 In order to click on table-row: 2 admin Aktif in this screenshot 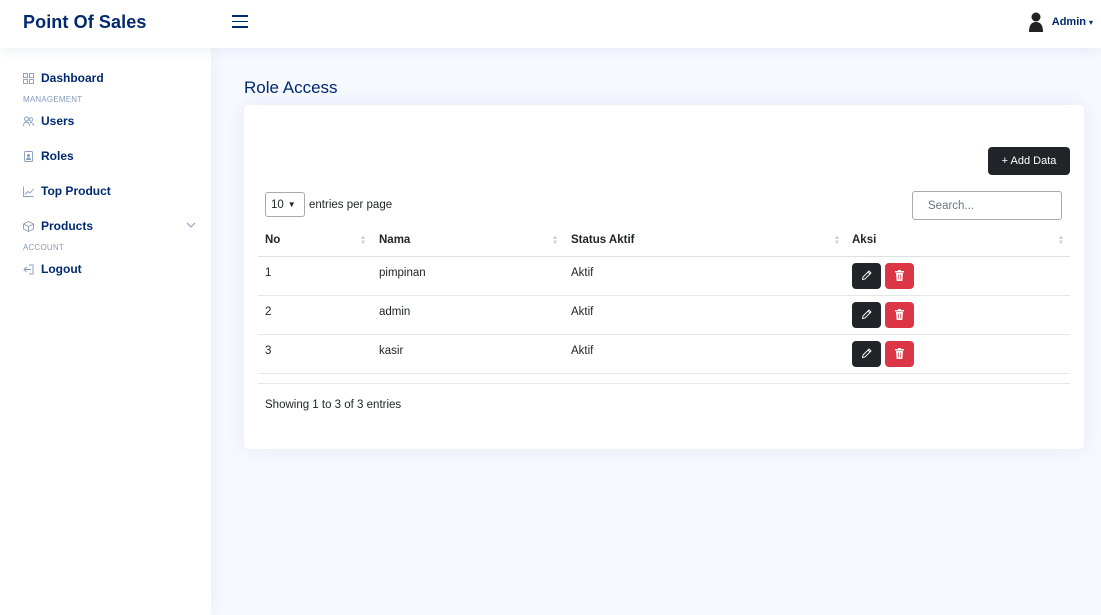, I will do `click(664, 315)`.